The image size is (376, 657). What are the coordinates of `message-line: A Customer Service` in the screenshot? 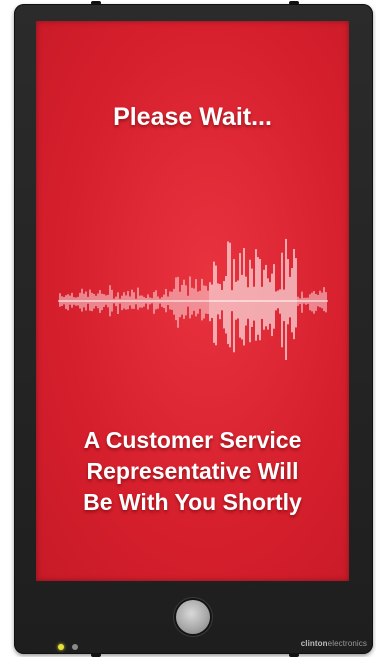 It's located at (192, 440).